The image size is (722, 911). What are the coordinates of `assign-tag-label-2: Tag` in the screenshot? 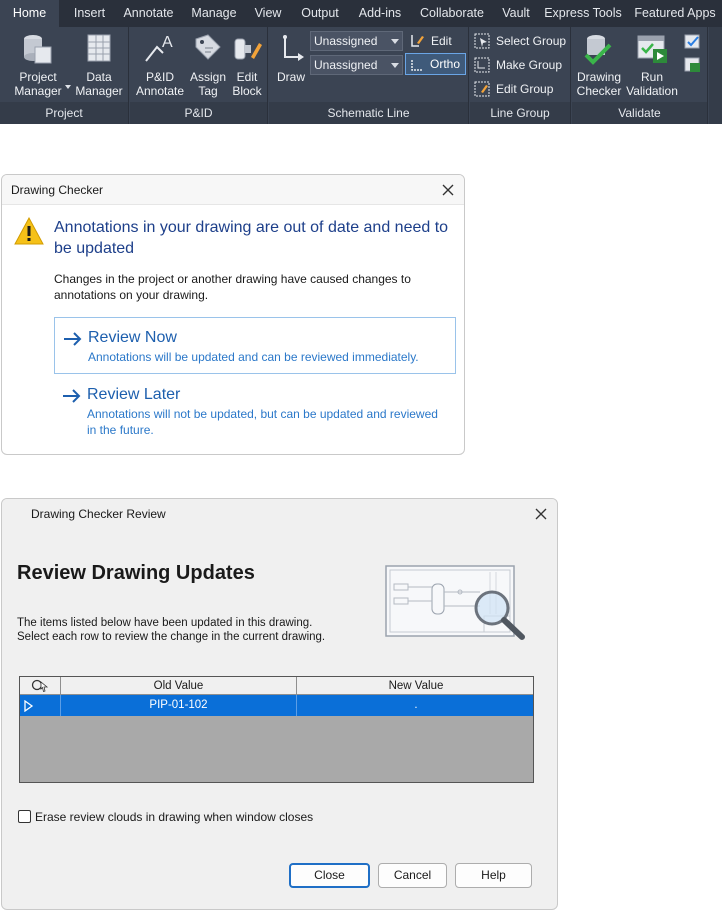 It's located at (208, 91).